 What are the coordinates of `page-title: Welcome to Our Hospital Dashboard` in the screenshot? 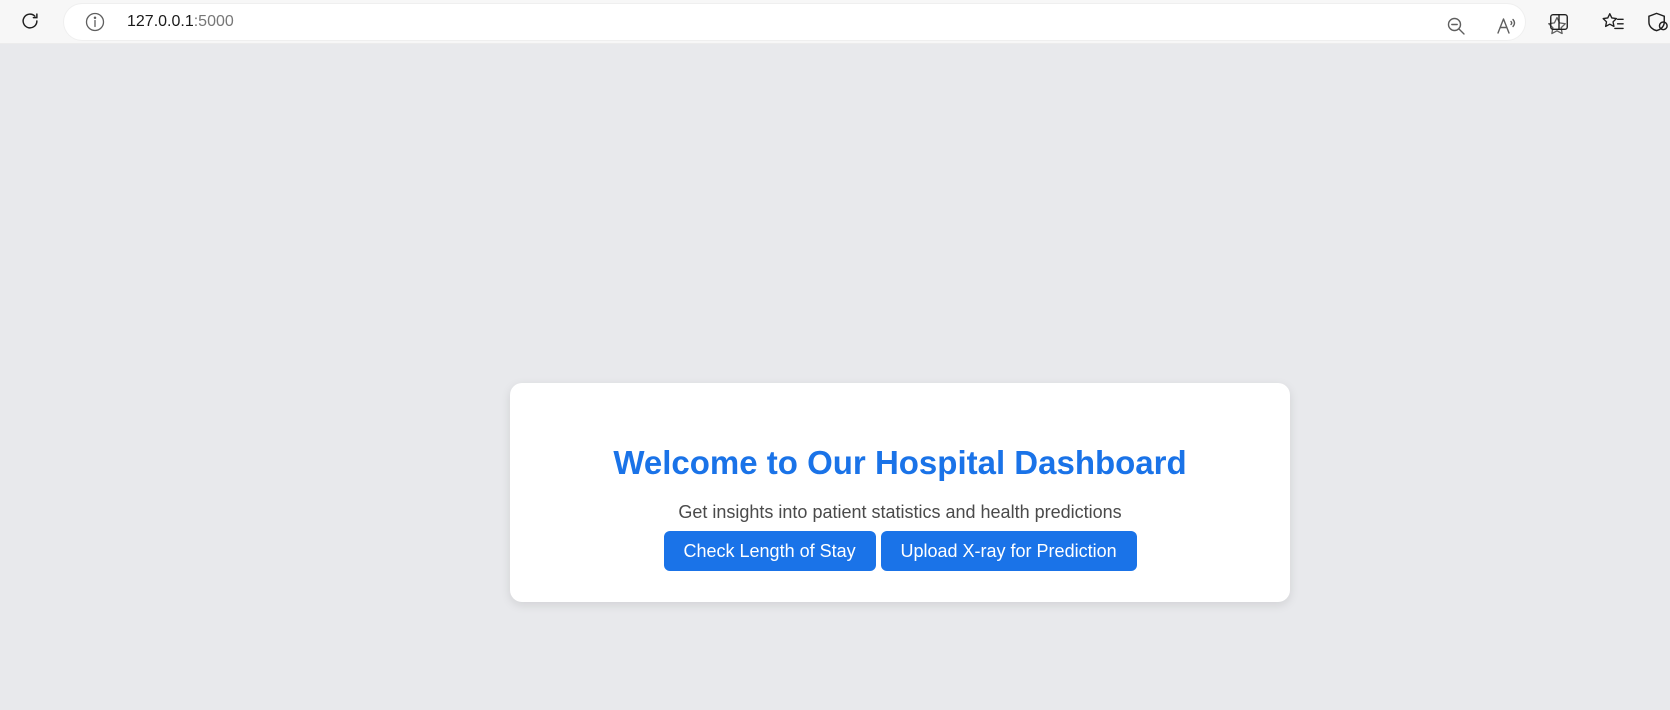 It's located at (900, 462).